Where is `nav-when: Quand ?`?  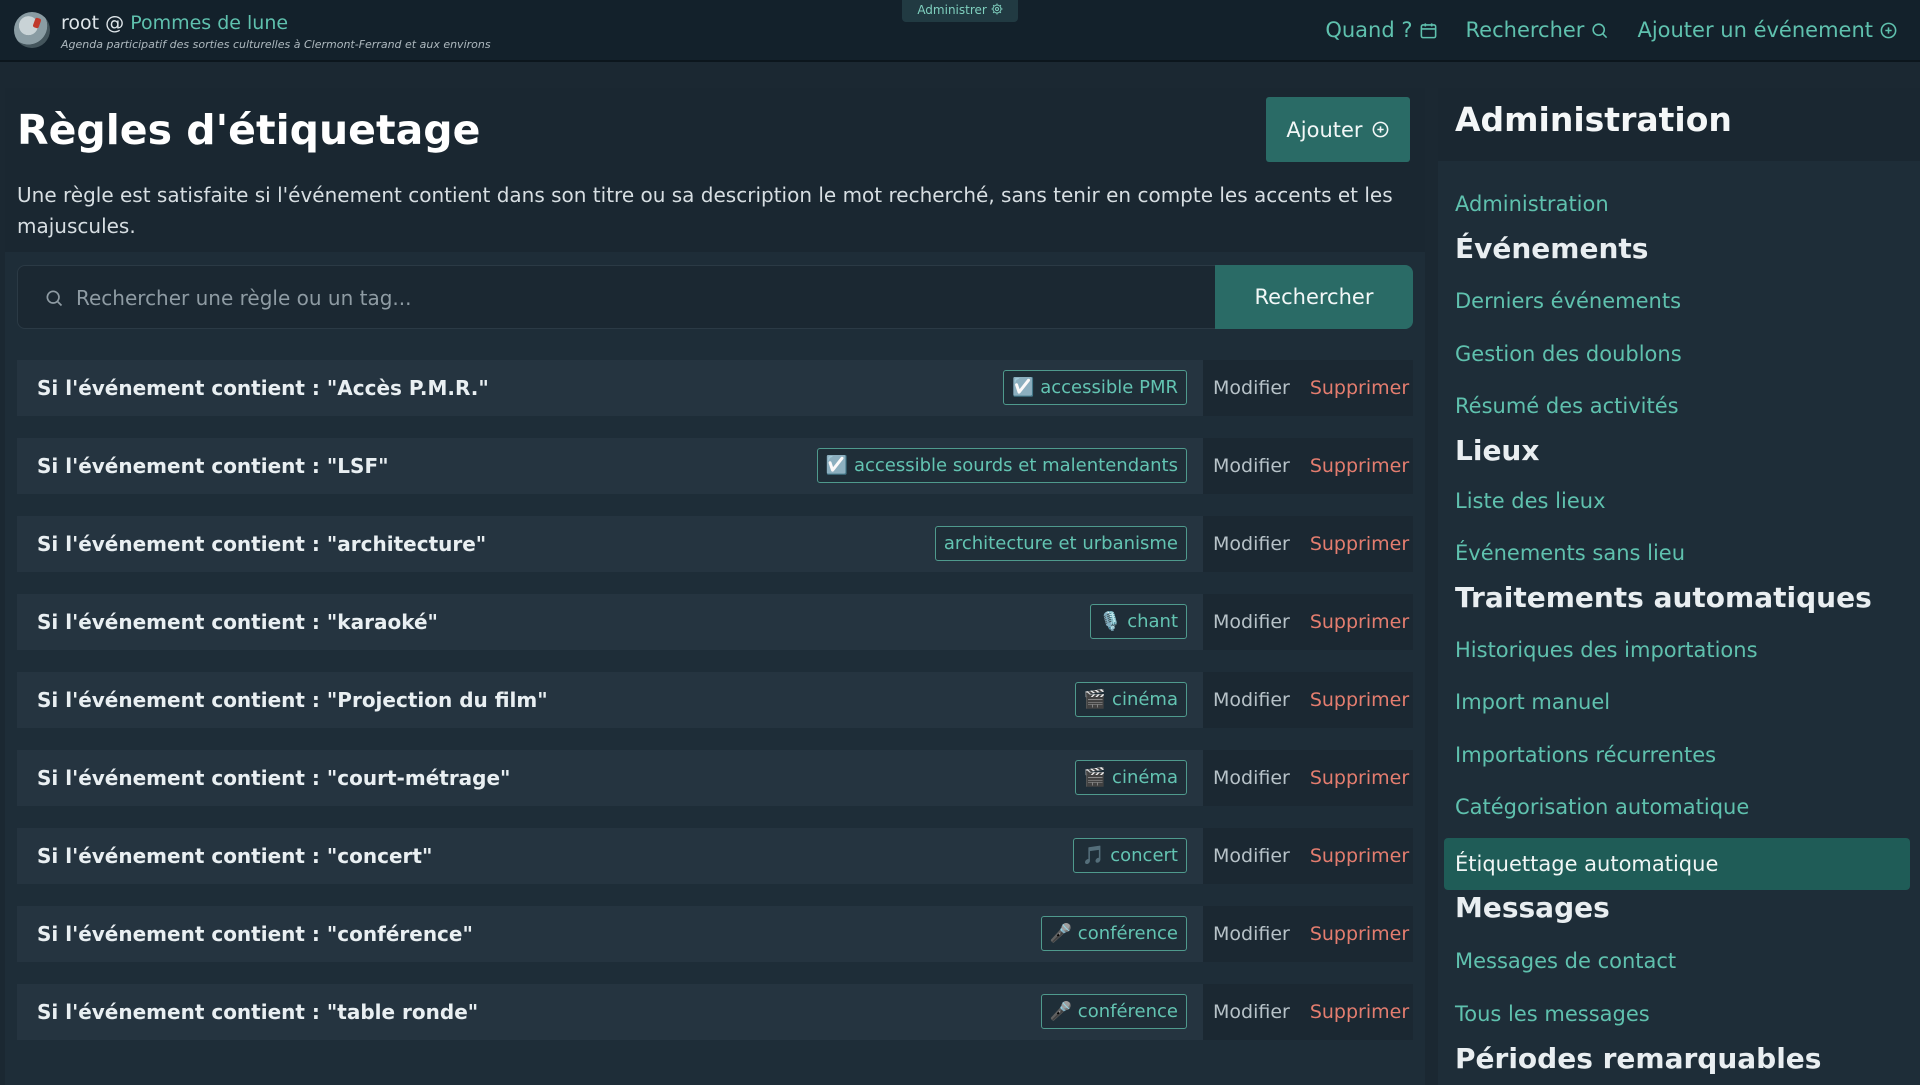
nav-when: Quand ? is located at coordinates (1381, 30).